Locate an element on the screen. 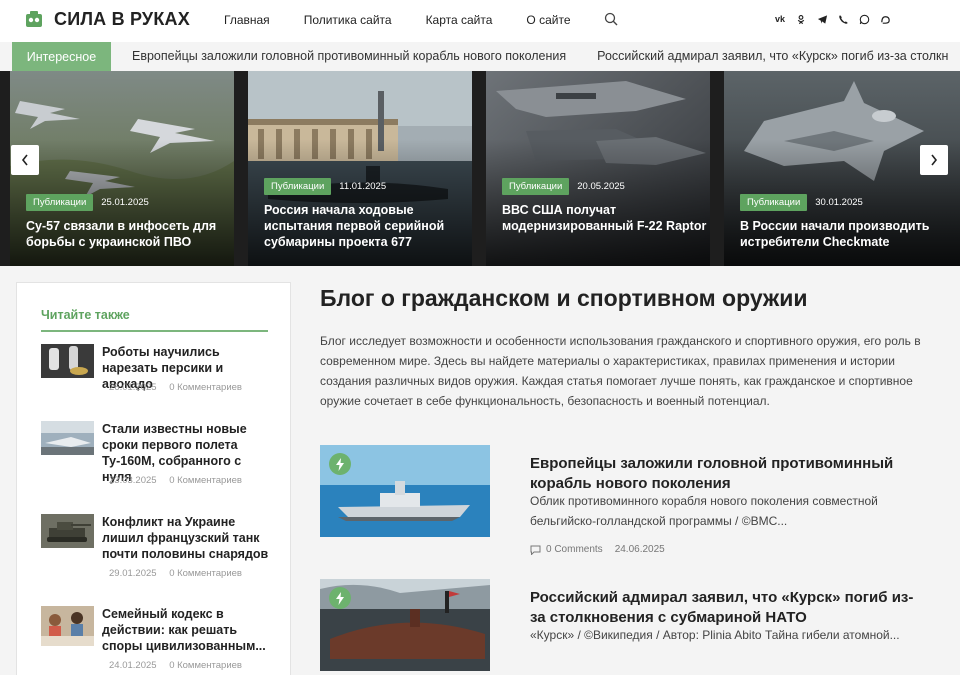 The width and height of the screenshot is (960, 675). whatsapp-icon is located at coordinates (864, 19).